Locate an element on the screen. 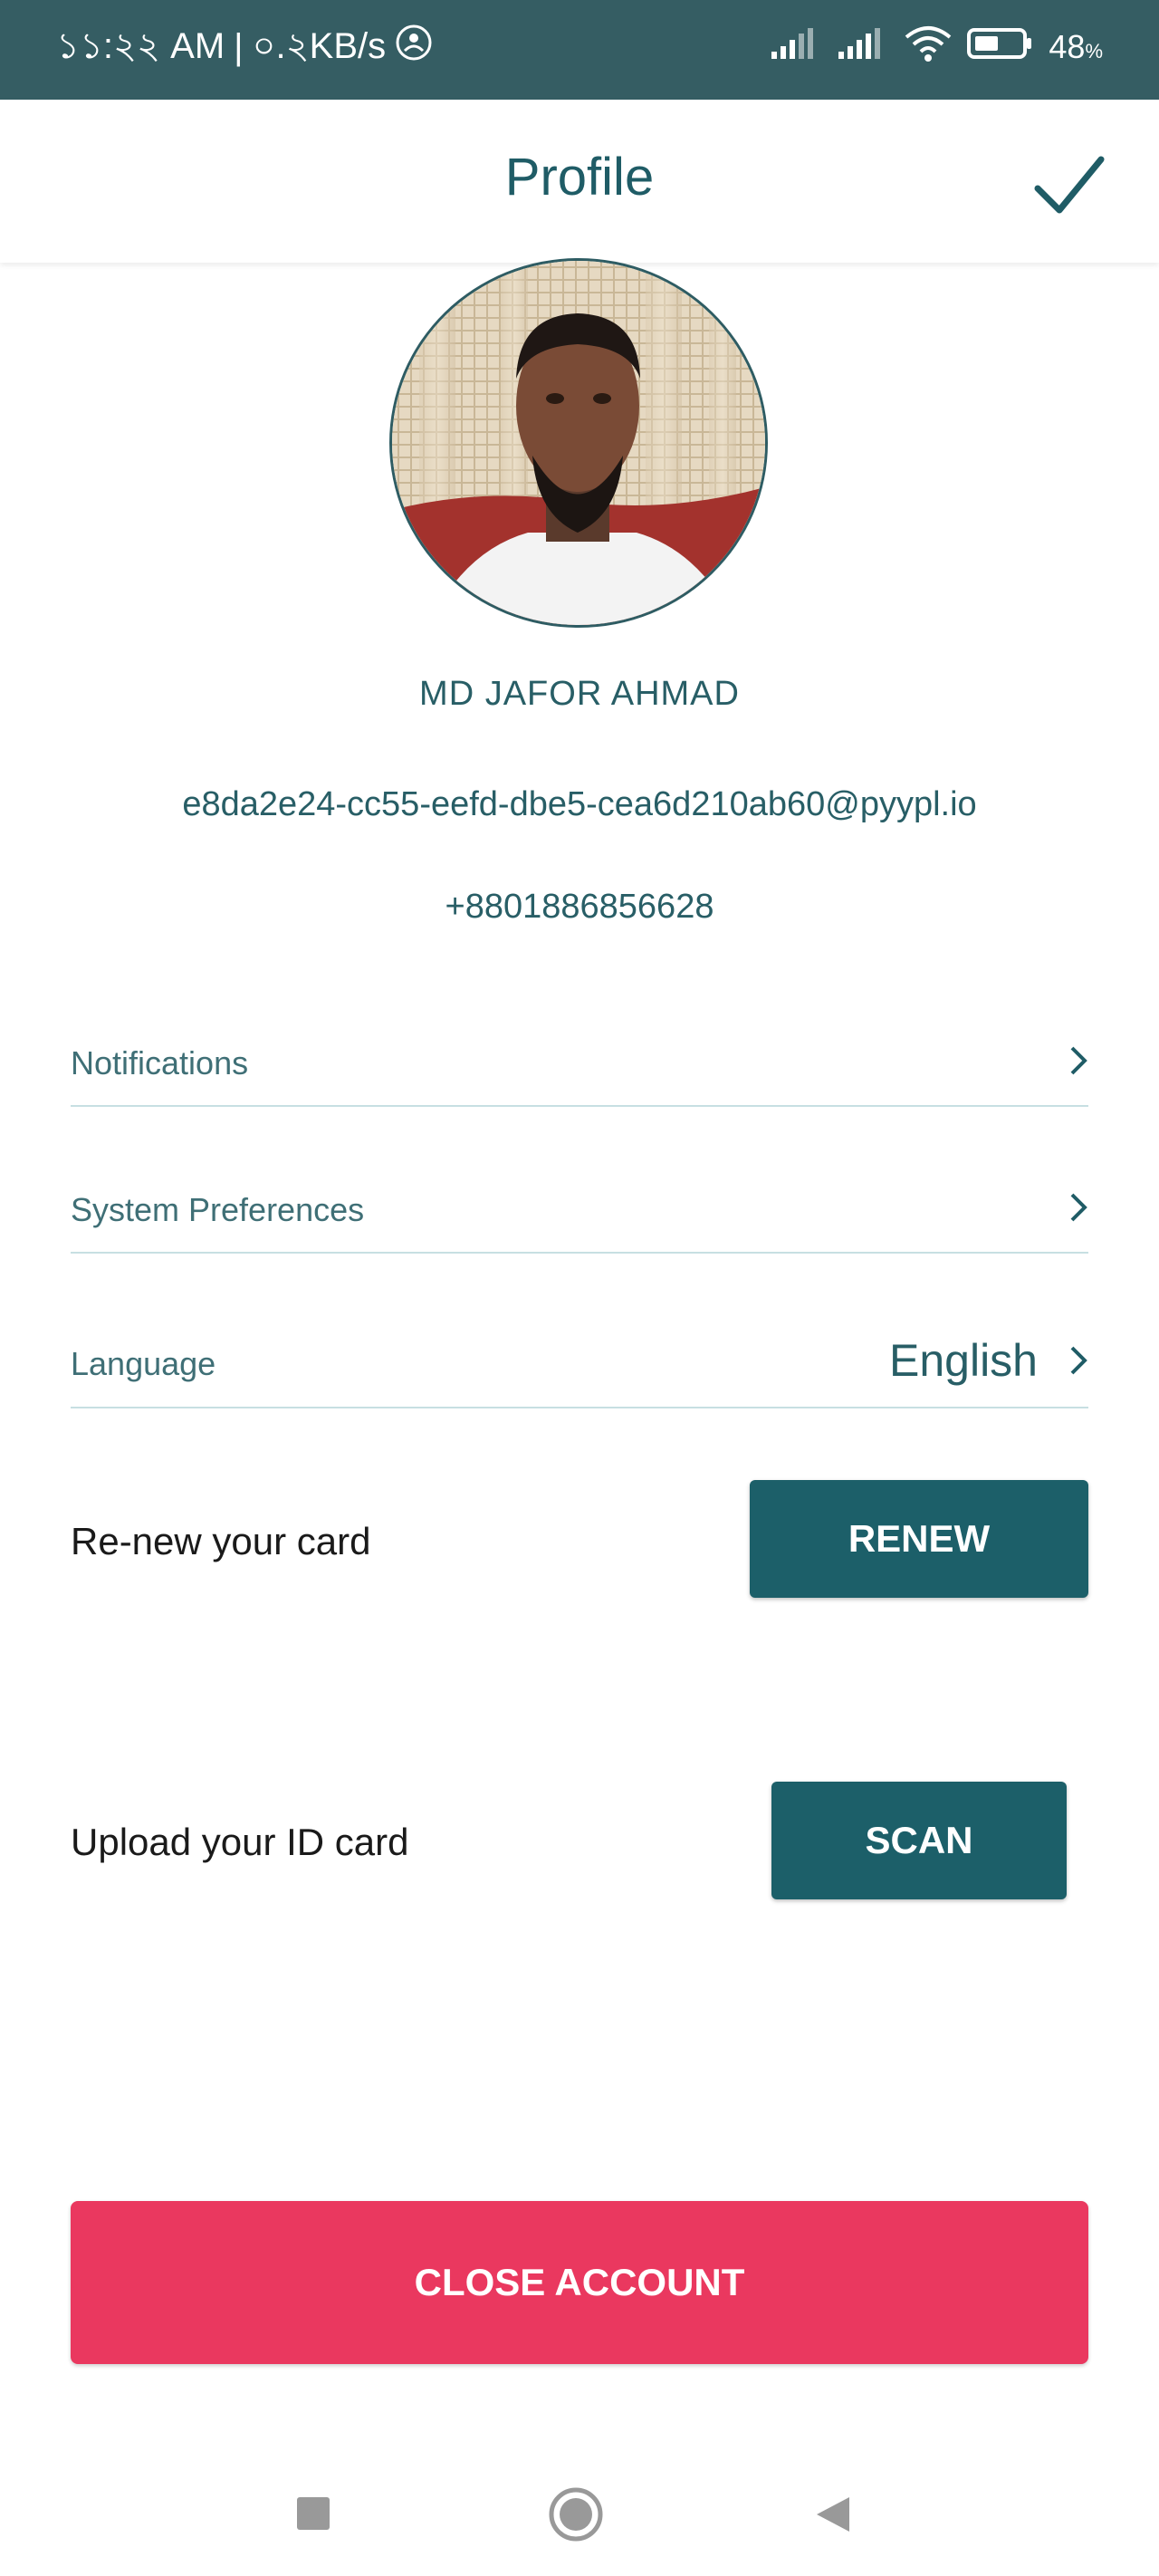 The image size is (1159, 2576). app-bar: Profile is located at coordinates (579, 181).